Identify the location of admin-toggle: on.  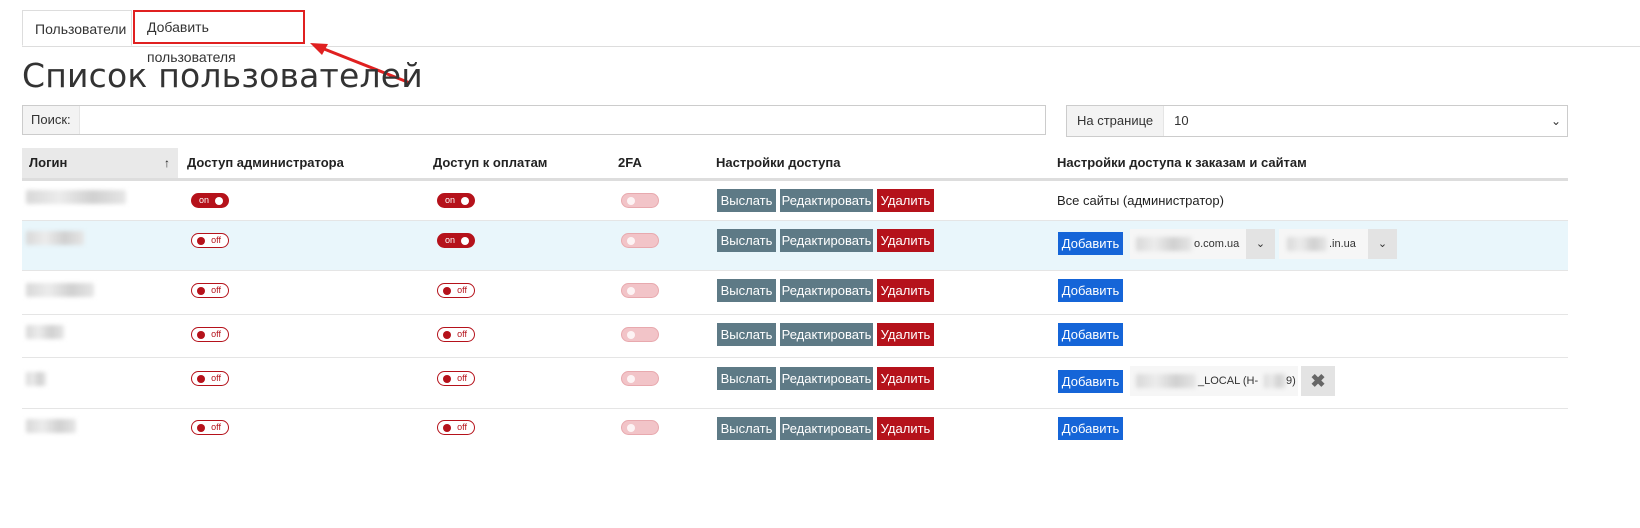
(210, 200).